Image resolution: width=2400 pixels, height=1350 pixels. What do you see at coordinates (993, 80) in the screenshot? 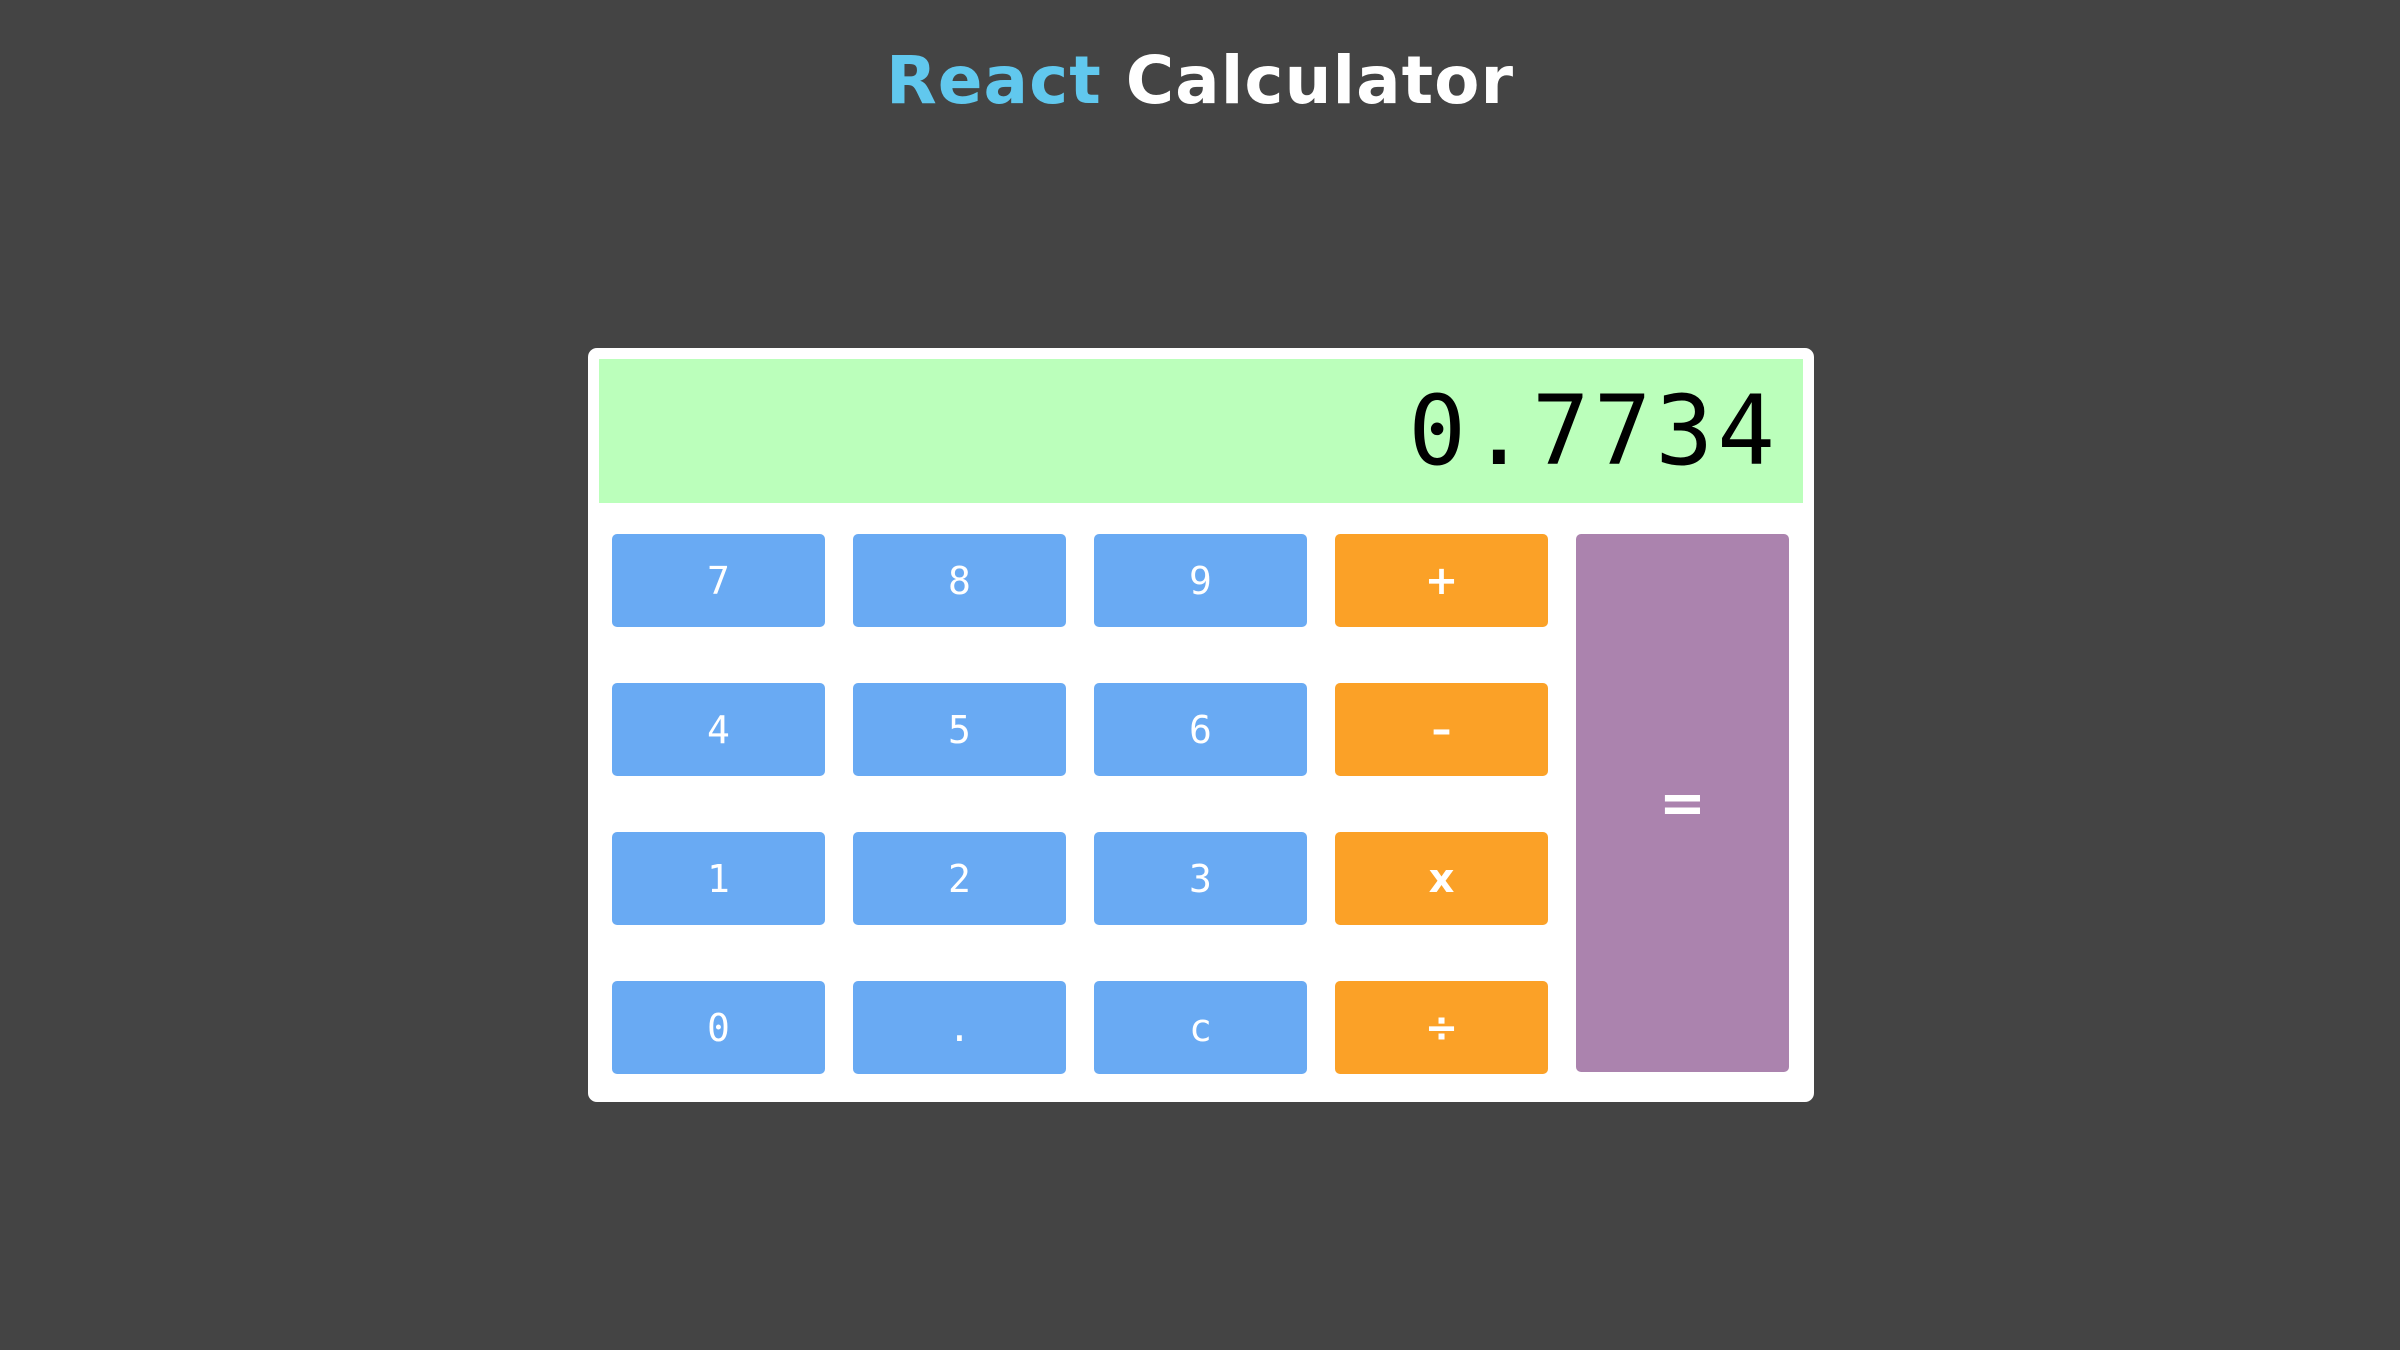
I see `title-react-word: React` at bounding box center [993, 80].